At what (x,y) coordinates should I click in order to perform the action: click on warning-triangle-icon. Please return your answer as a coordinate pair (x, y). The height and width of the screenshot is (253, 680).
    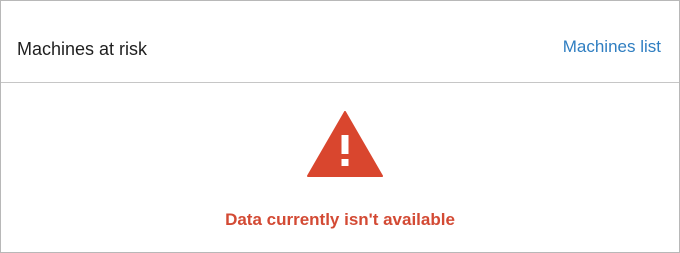
    Looking at the image, I should click on (345, 144).